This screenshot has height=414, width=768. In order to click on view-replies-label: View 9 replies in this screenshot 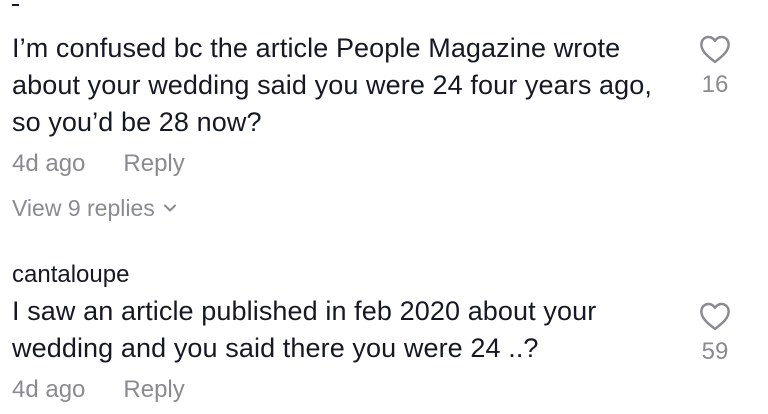, I will do `click(83, 208)`.